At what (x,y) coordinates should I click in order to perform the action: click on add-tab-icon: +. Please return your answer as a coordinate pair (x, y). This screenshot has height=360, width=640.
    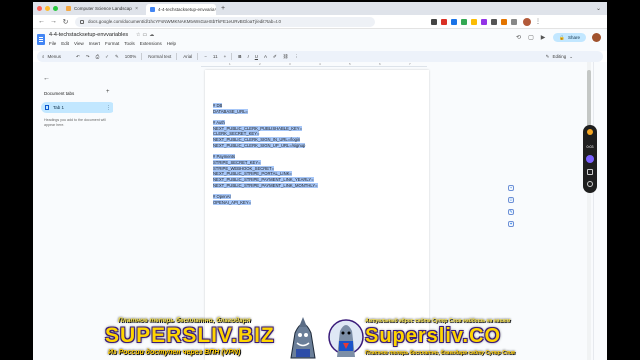
    Looking at the image, I should click on (108, 92).